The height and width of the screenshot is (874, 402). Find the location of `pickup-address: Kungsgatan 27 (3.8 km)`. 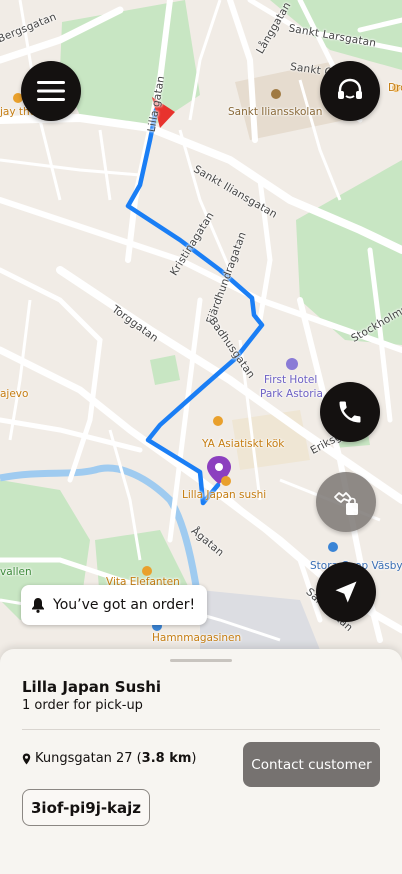

pickup-address: Kungsgatan 27 (3.8 km) is located at coordinates (109, 758).